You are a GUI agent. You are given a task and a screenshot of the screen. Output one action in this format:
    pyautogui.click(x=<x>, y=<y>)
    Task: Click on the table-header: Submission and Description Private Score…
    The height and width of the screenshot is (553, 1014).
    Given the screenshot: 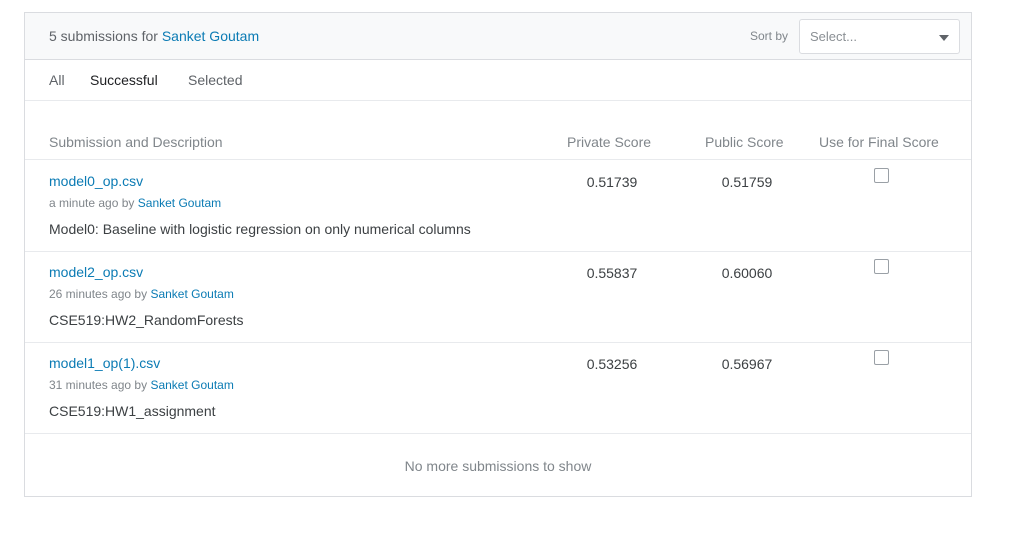 What is the action you would take?
    pyautogui.click(x=498, y=145)
    